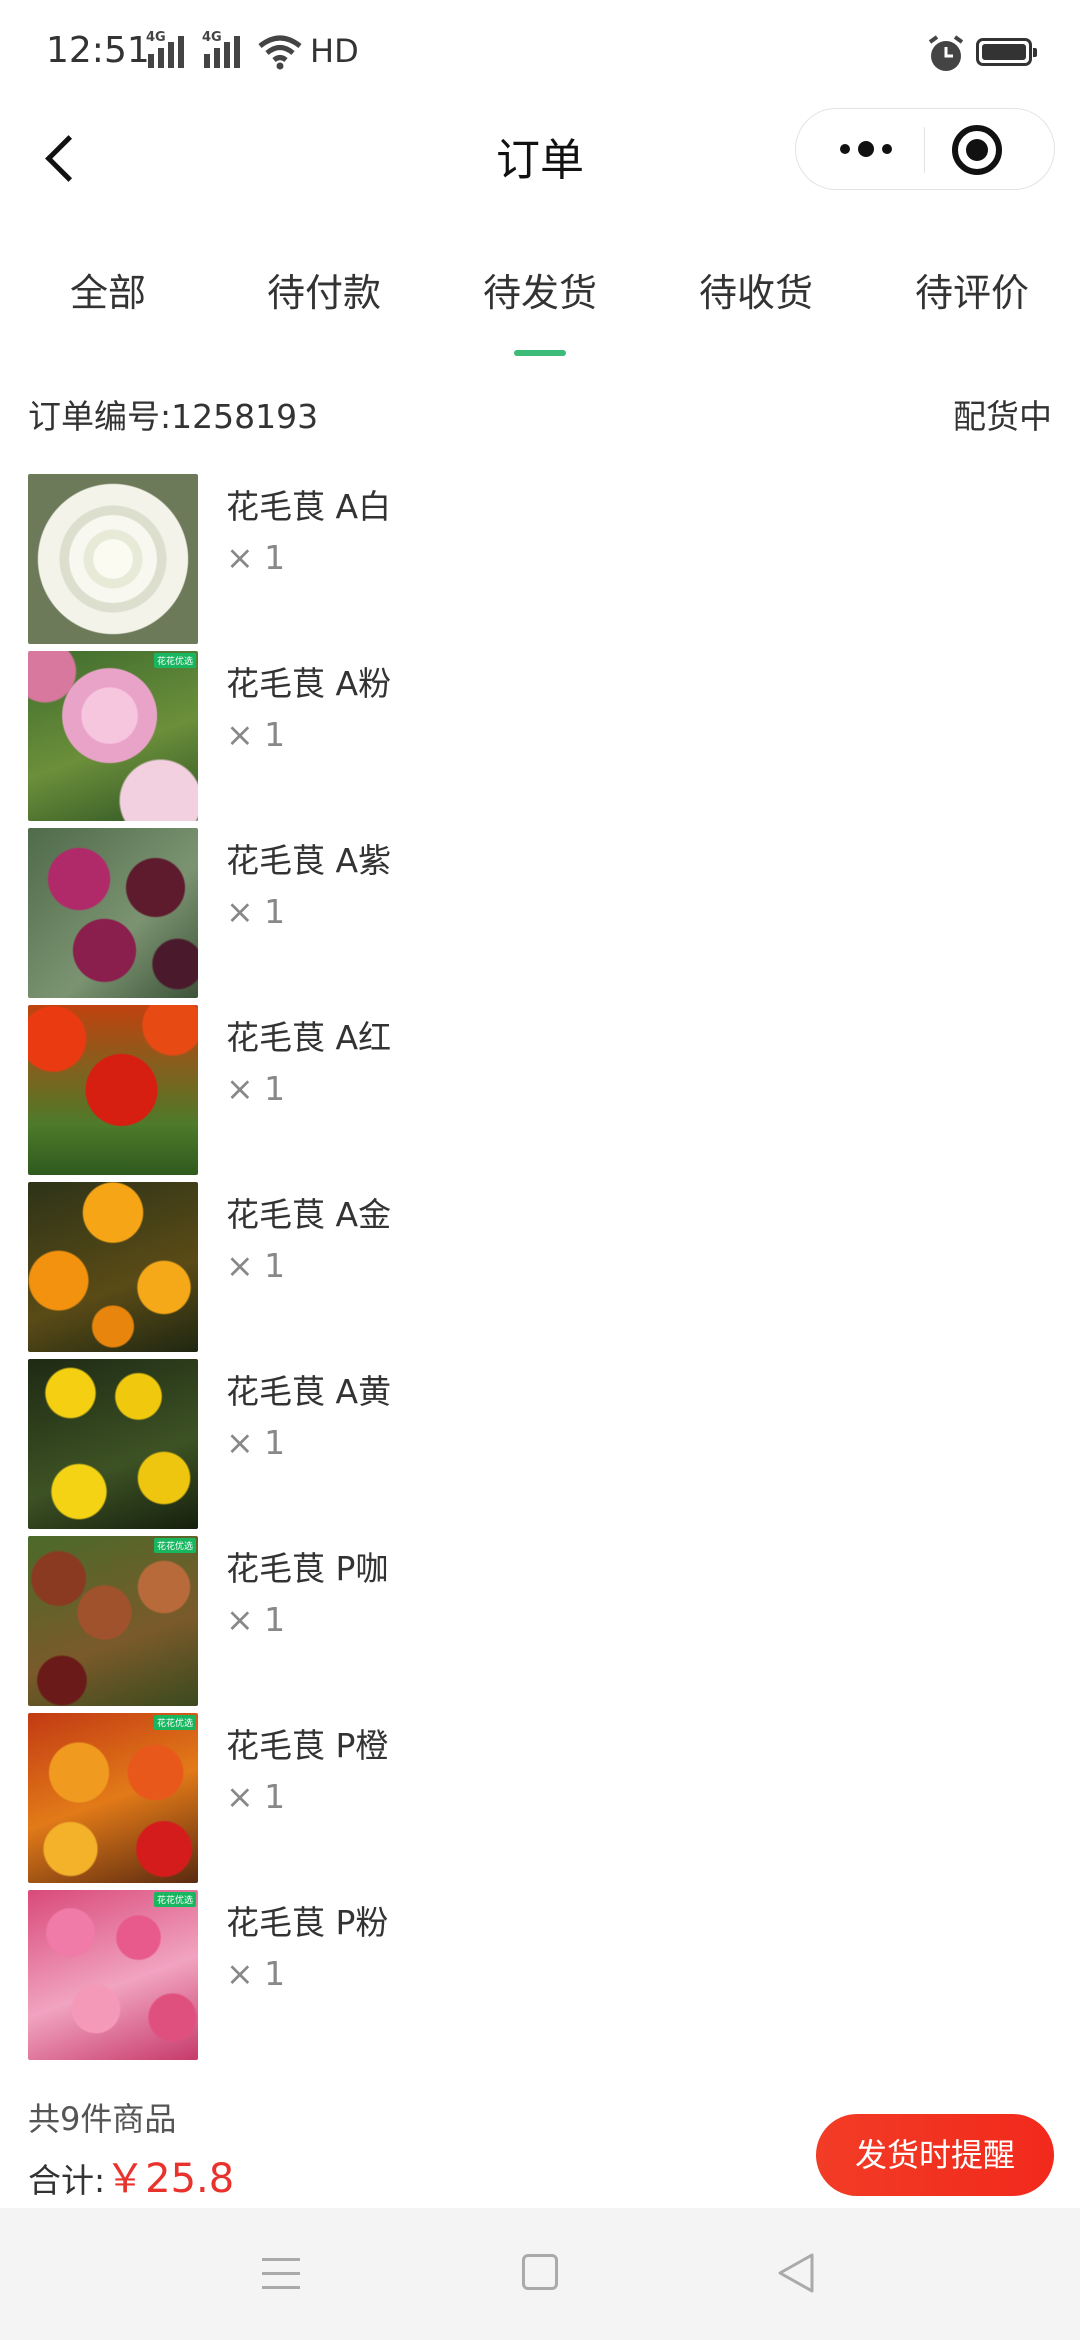 Image resolution: width=1080 pixels, height=2340 pixels. I want to click on total-price: ￥25.8, so click(170, 2179).